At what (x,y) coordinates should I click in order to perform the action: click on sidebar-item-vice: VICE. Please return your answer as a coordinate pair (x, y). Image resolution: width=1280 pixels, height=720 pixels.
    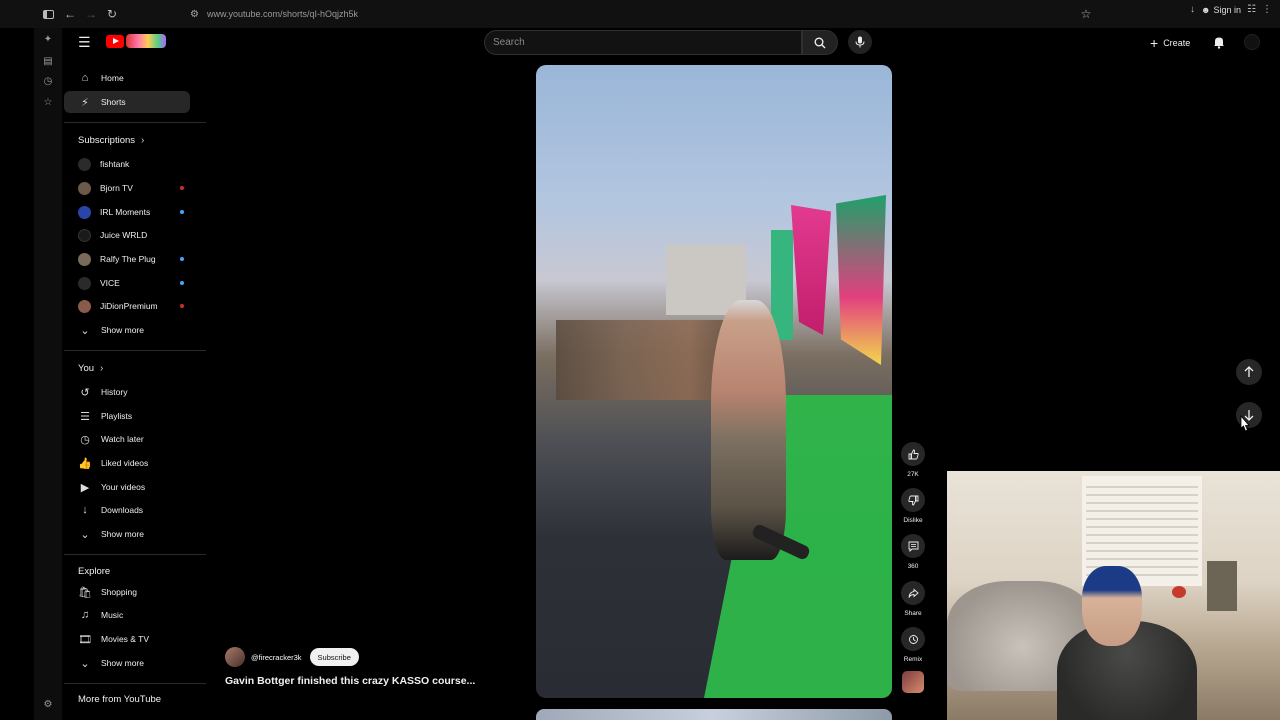
    Looking at the image, I should click on (127, 283).